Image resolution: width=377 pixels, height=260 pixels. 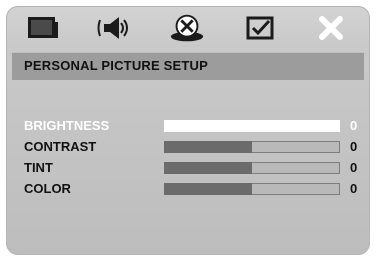 I want to click on close-icon, so click(x=331, y=28).